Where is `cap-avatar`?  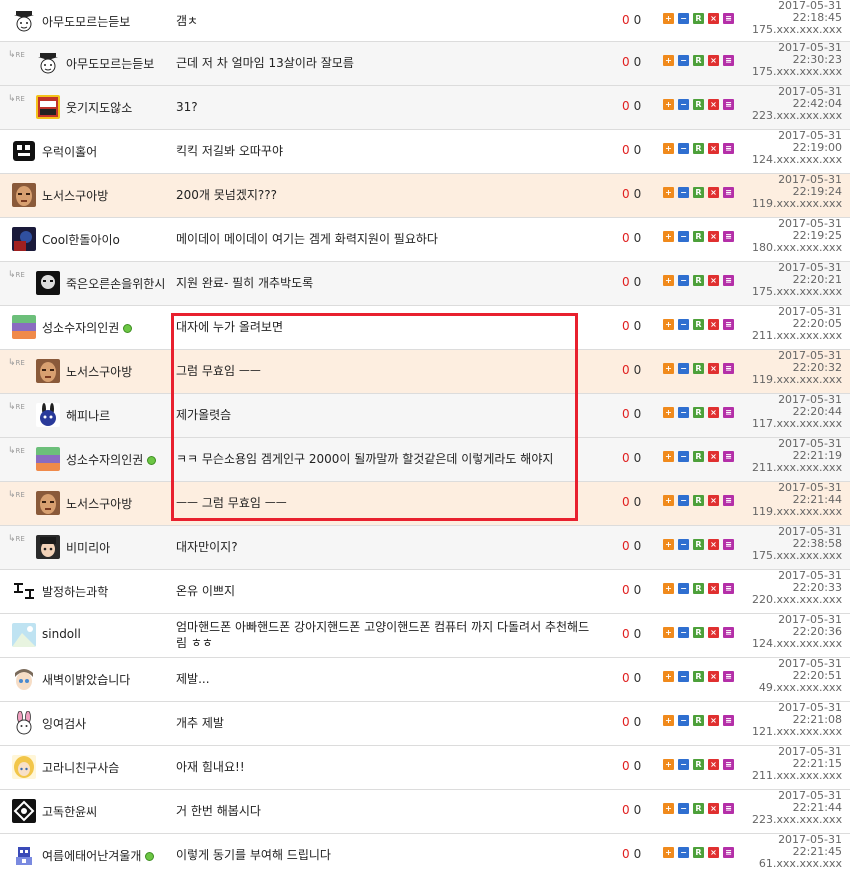 cap-avatar is located at coordinates (24, 21).